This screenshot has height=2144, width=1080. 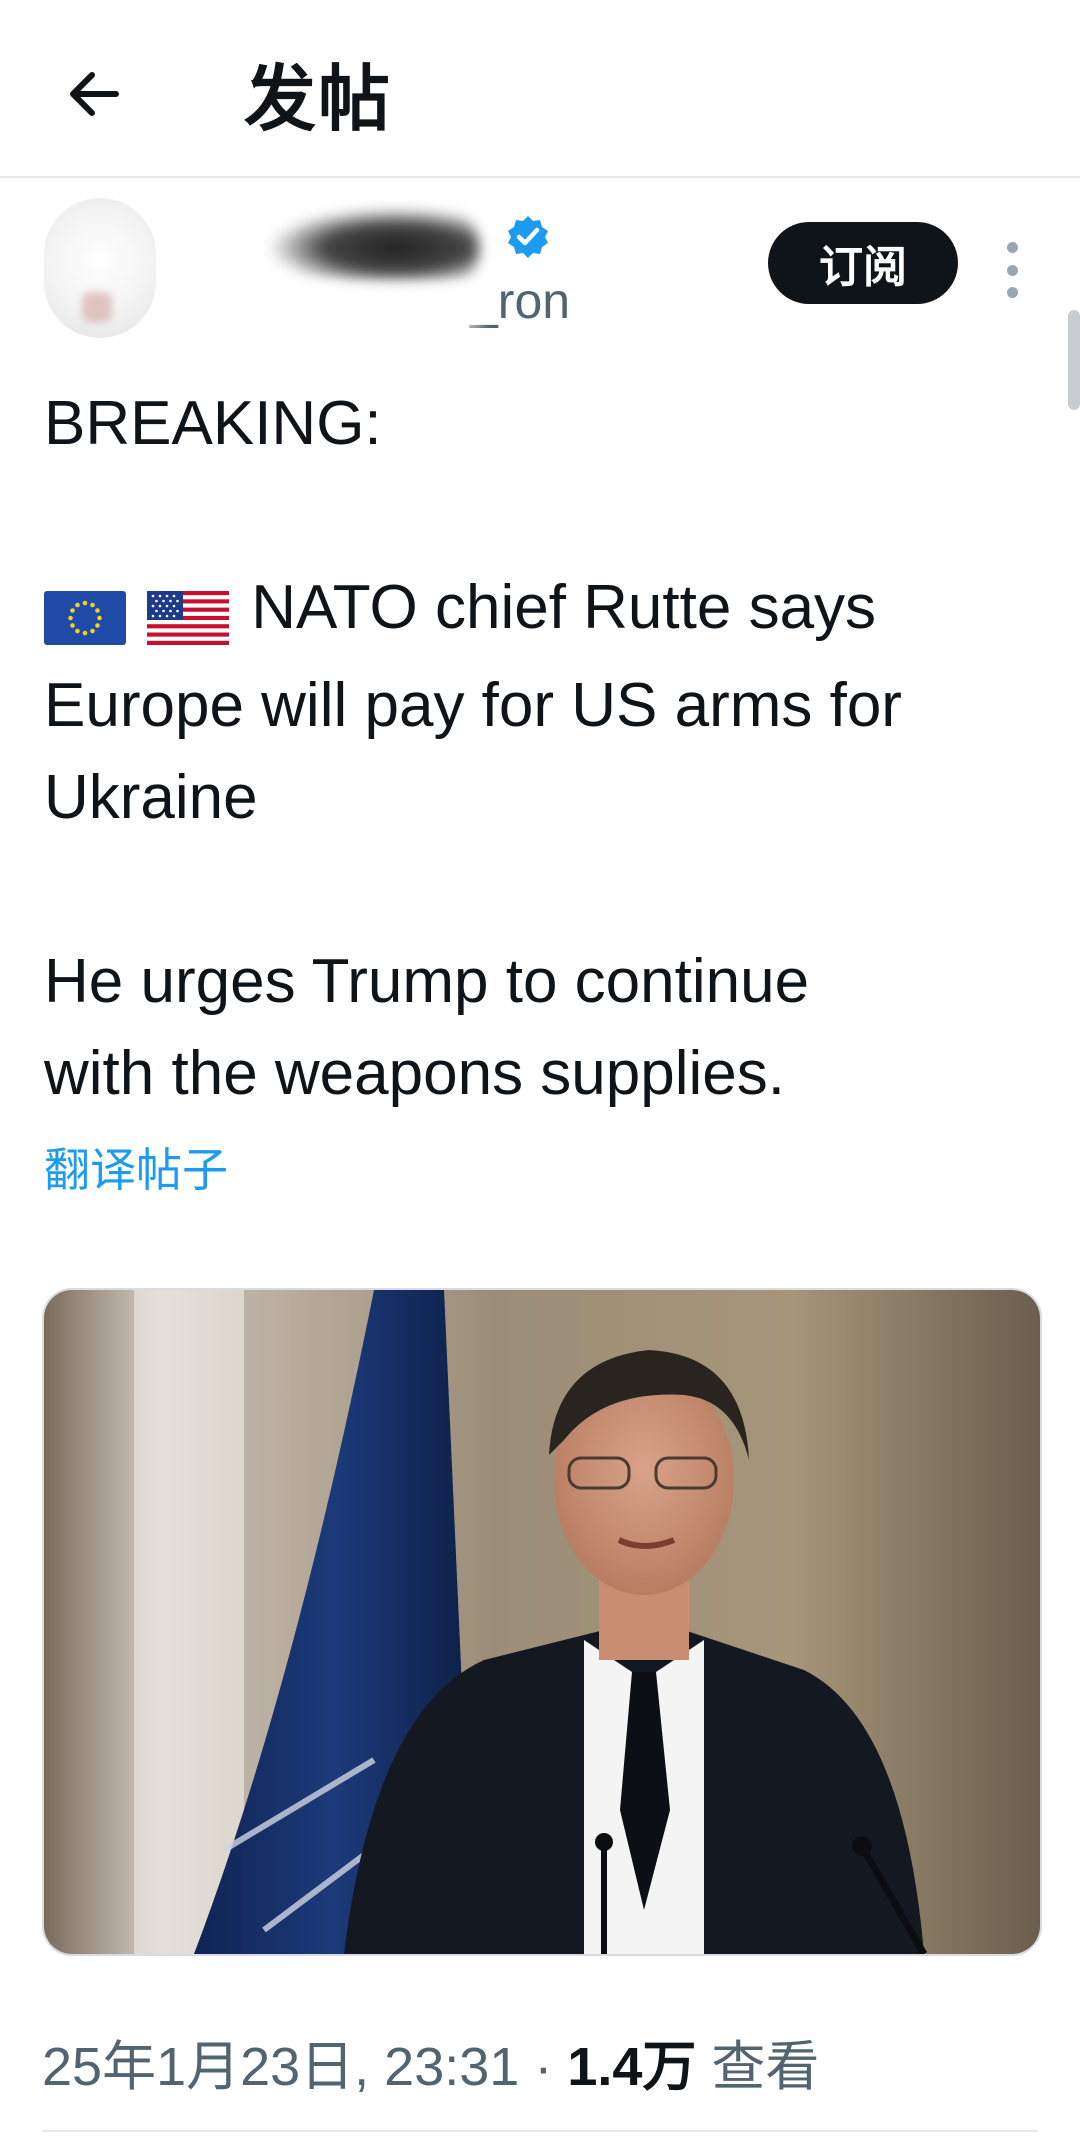 What do you see at coordinates (280, 2067) in the screenshot?
I see `post-datetime: 25年1月23日, 23:31` at bounding box center [280, 2067].